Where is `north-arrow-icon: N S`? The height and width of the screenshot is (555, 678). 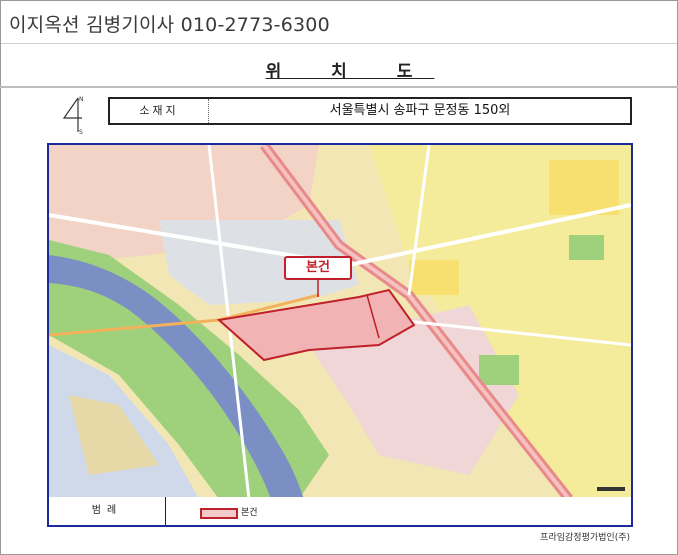
north-arrow-icon: N S is located at coordinates (73, 115).